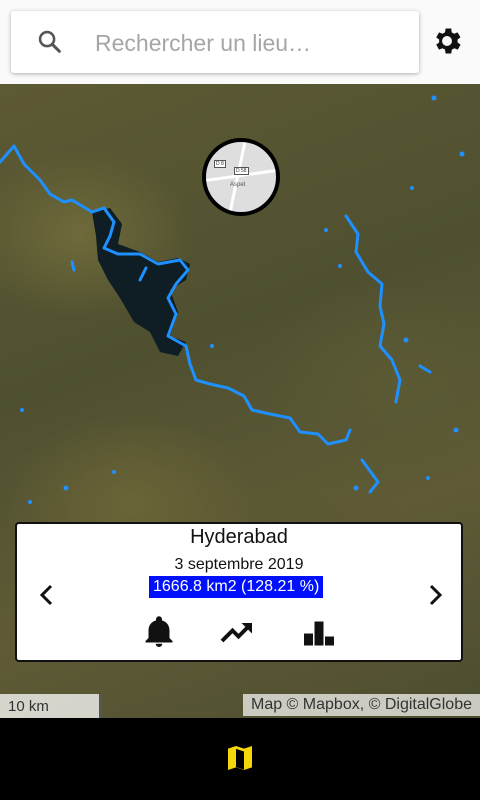 The width and height of the screenshot is (480, 800). What do you see at coordinates (50, 42) in the screenshot?
I see `search-icon` at bounding box center [50, 42].